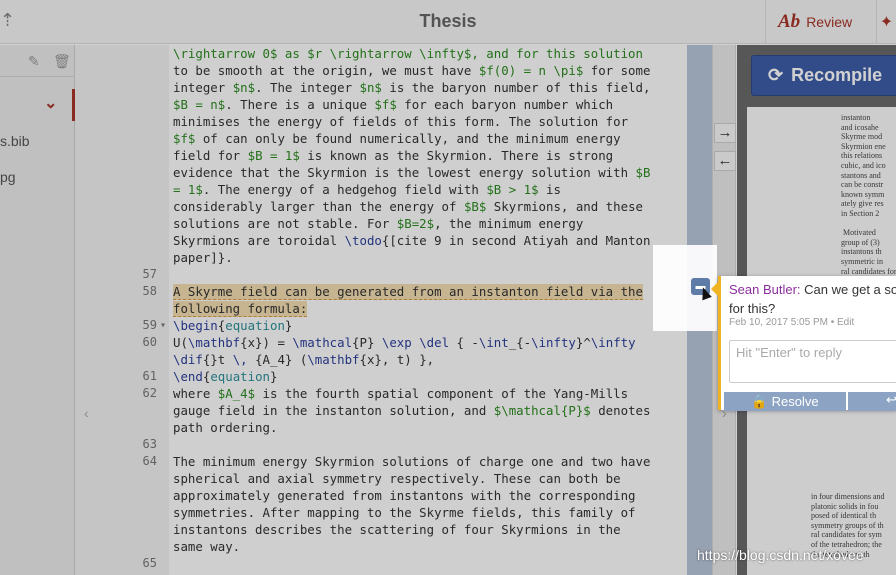 This screenshot has height=575, width=896. Describe the element at coordinates (8, 177) in the screenshot. I see `file-item-image: pg` at that location.